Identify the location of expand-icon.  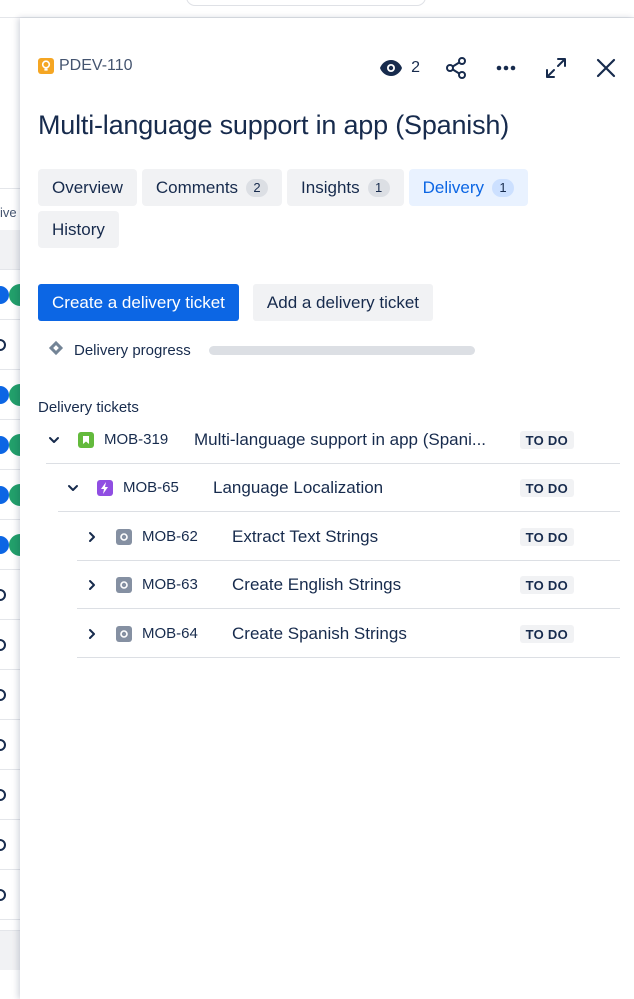
(556, 68).